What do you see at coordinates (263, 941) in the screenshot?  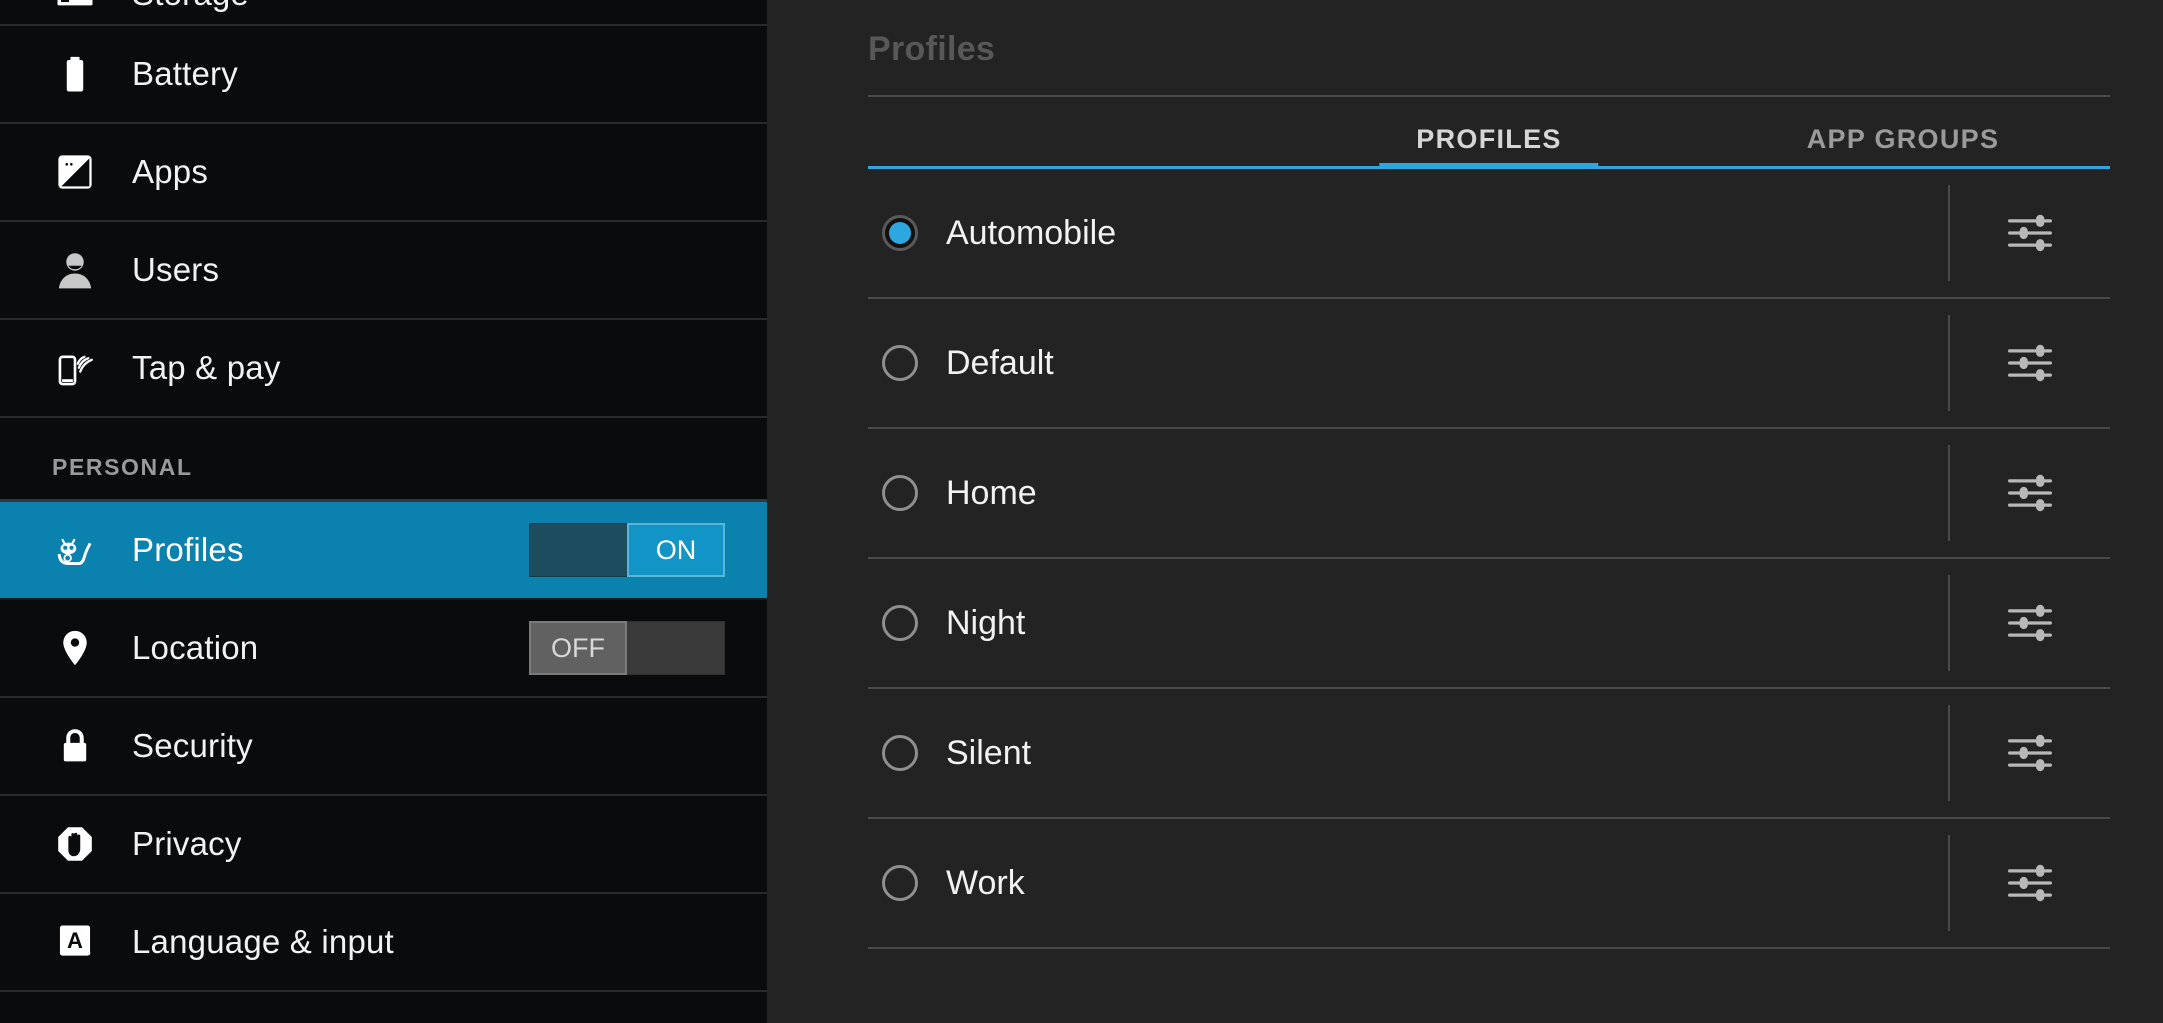 I see `sidebar-item-label: Language & input` at bounding box center [263, 941].